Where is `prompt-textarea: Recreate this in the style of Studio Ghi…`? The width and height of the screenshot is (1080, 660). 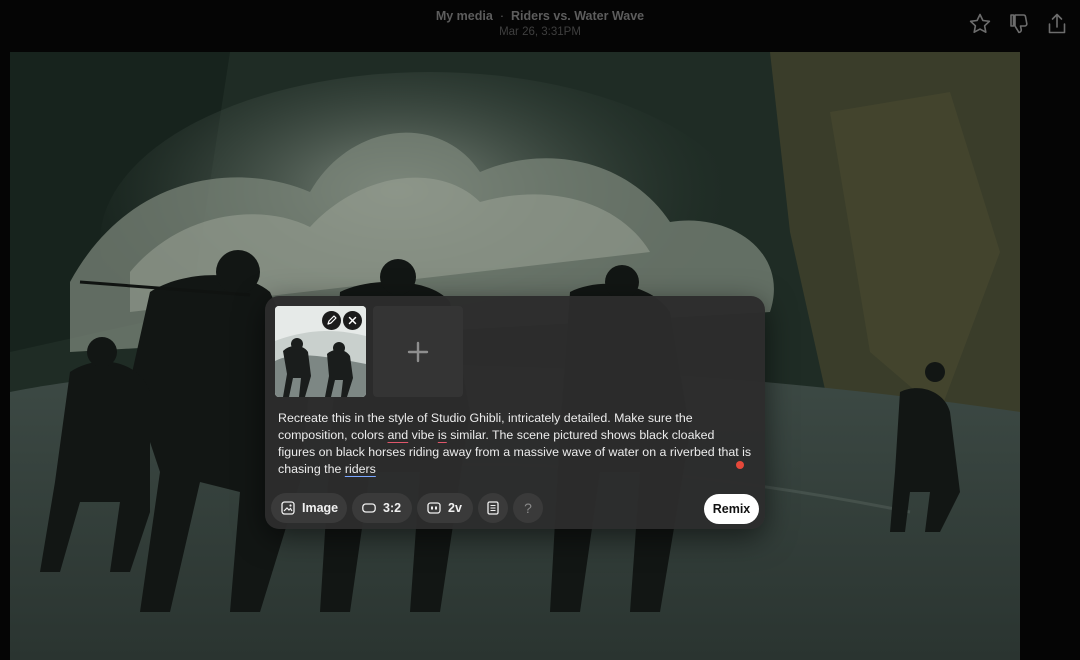
prompt-textarea: Recreate this in the style of Studio Ghi… is located at coordinates (516, 444).